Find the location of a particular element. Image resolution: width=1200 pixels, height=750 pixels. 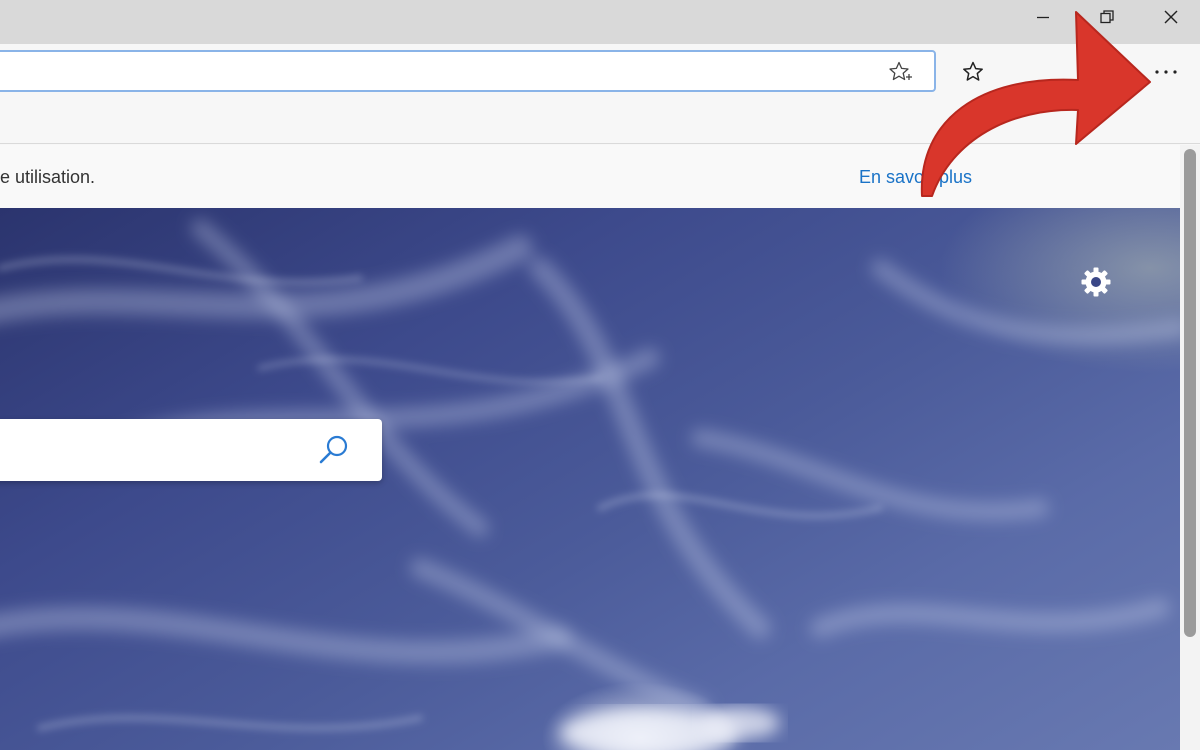

address-bar is located at coordinates (468, 71).